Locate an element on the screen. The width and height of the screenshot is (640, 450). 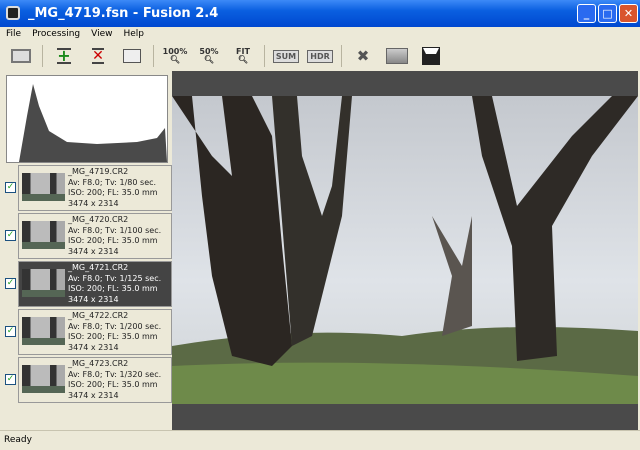
preview-button is located at coordinates (397, 56).